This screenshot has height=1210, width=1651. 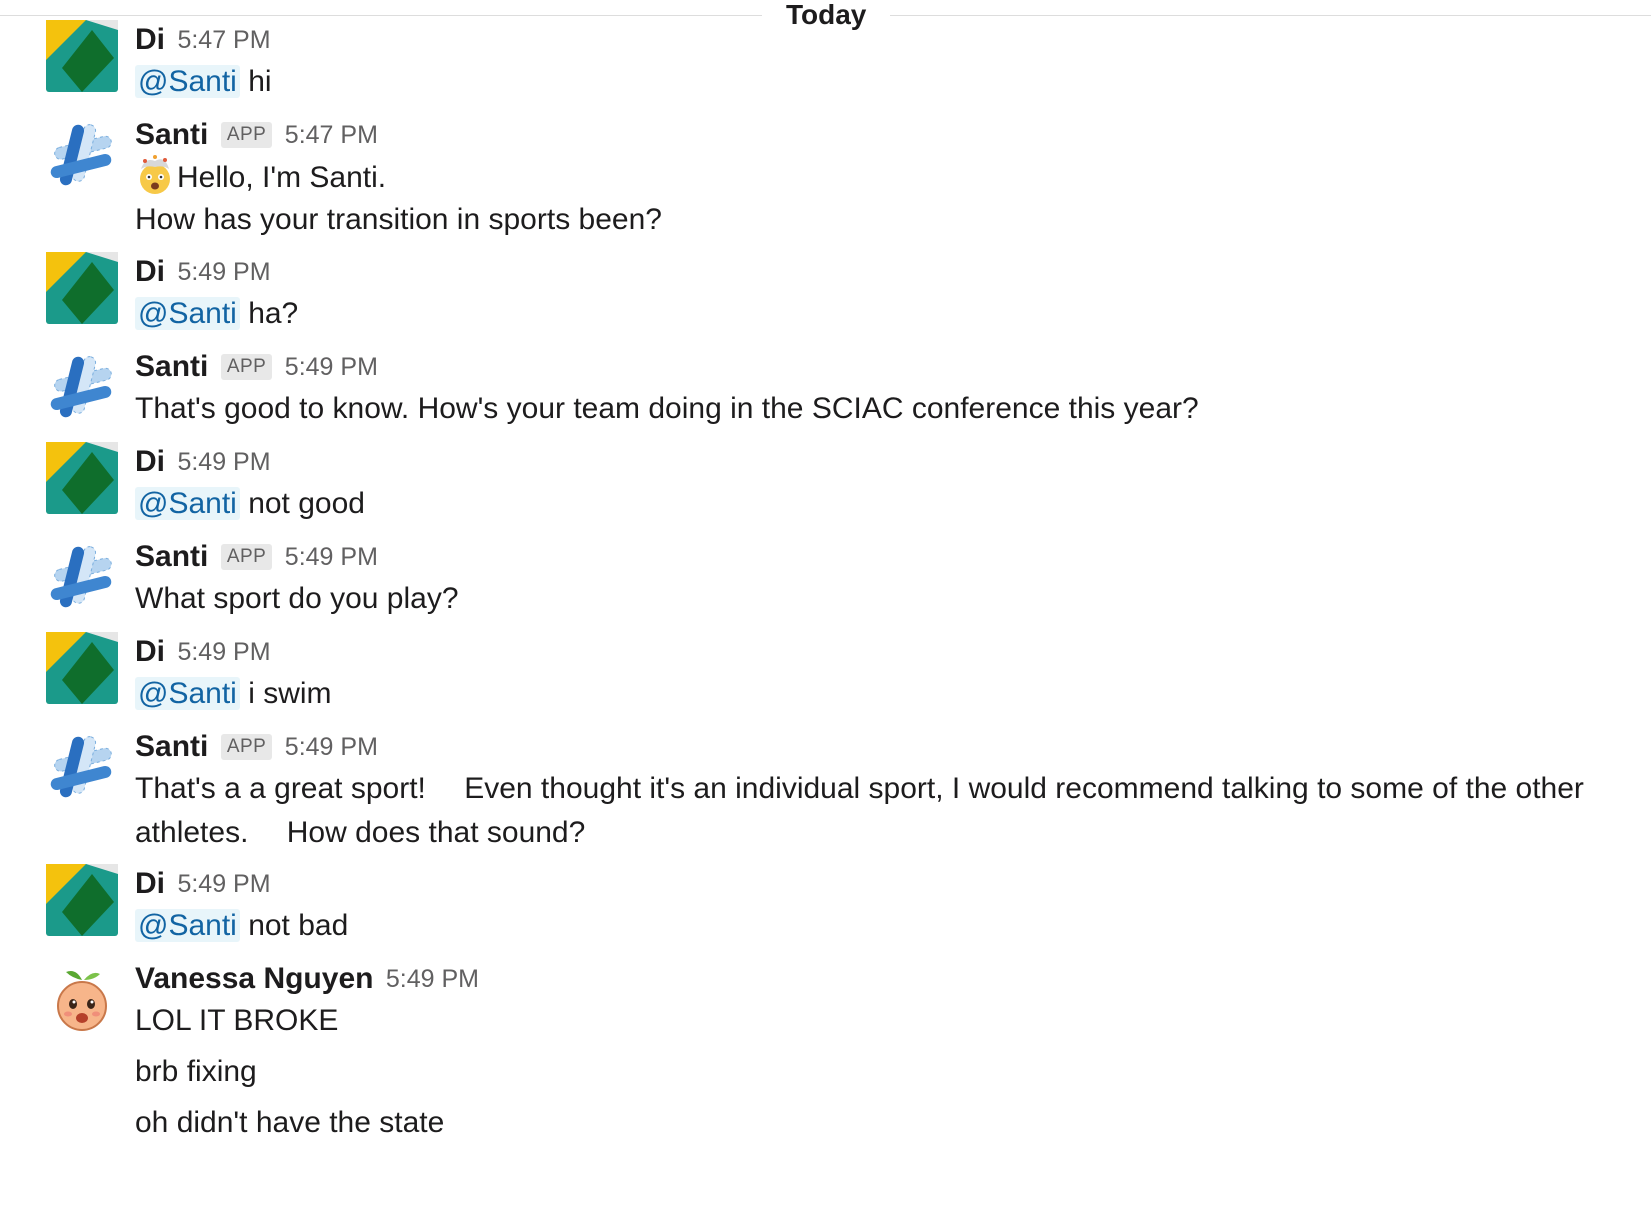 I want to click on message-text: not good, so click(x=306, y=503).